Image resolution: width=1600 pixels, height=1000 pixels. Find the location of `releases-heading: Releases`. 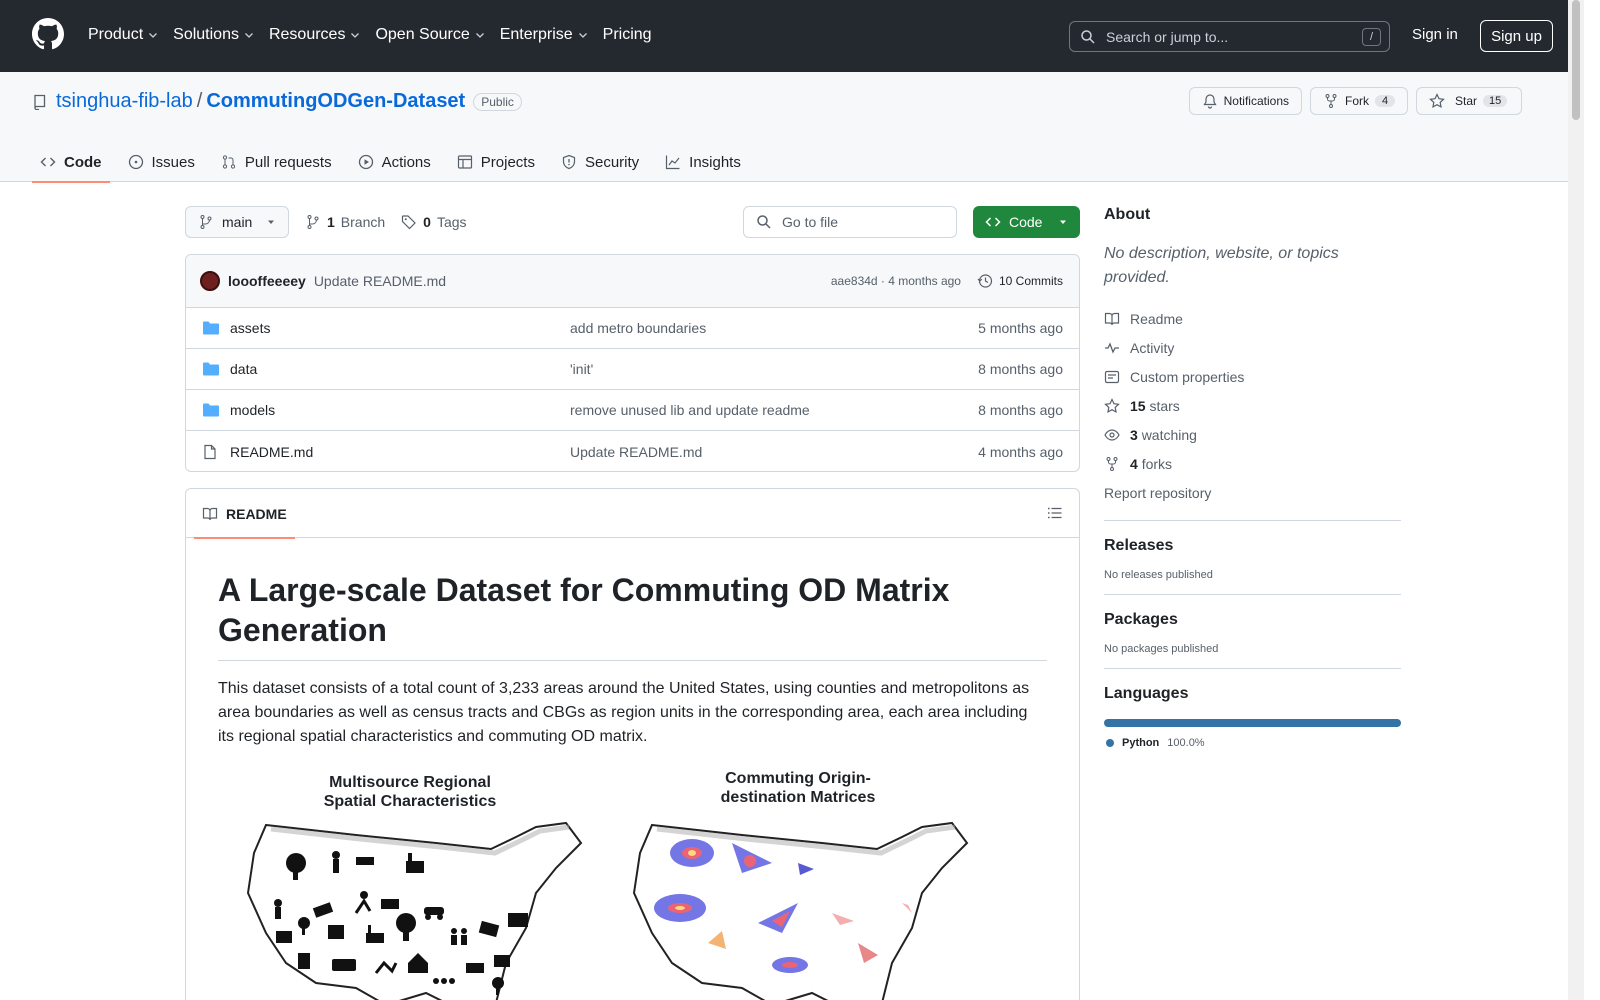

releases-heading: Releases is located at coordinates (1252, 546).